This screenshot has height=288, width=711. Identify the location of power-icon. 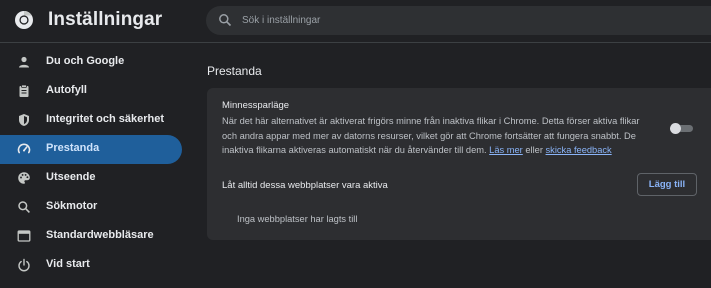
(24, 265).